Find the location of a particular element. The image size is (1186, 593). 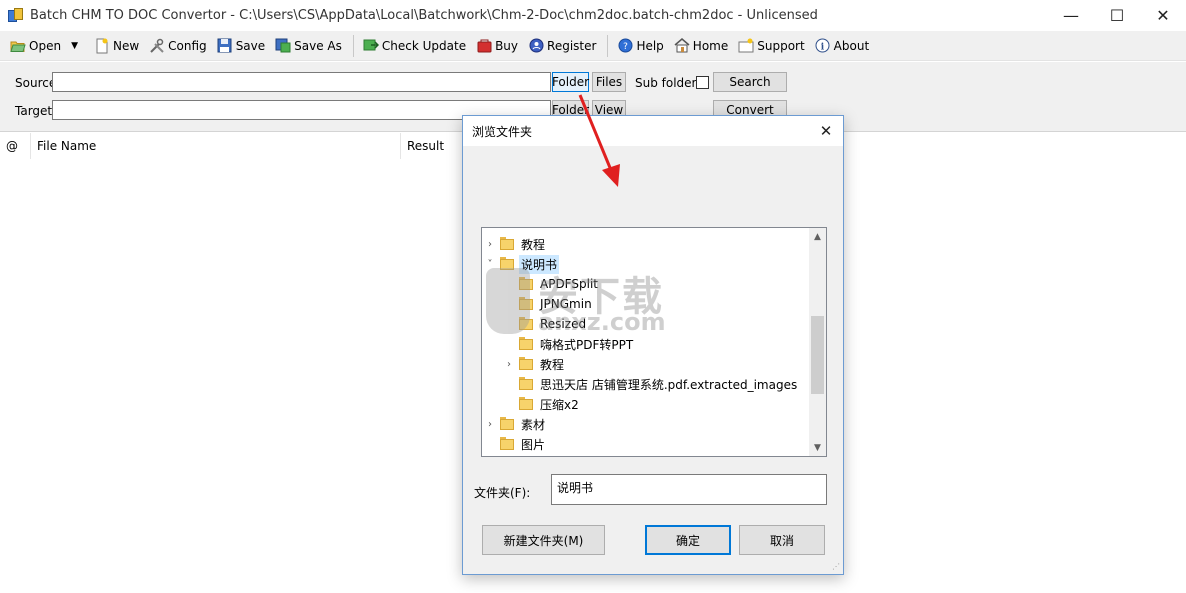

svg-text: i is located at coordinates (823, 48).